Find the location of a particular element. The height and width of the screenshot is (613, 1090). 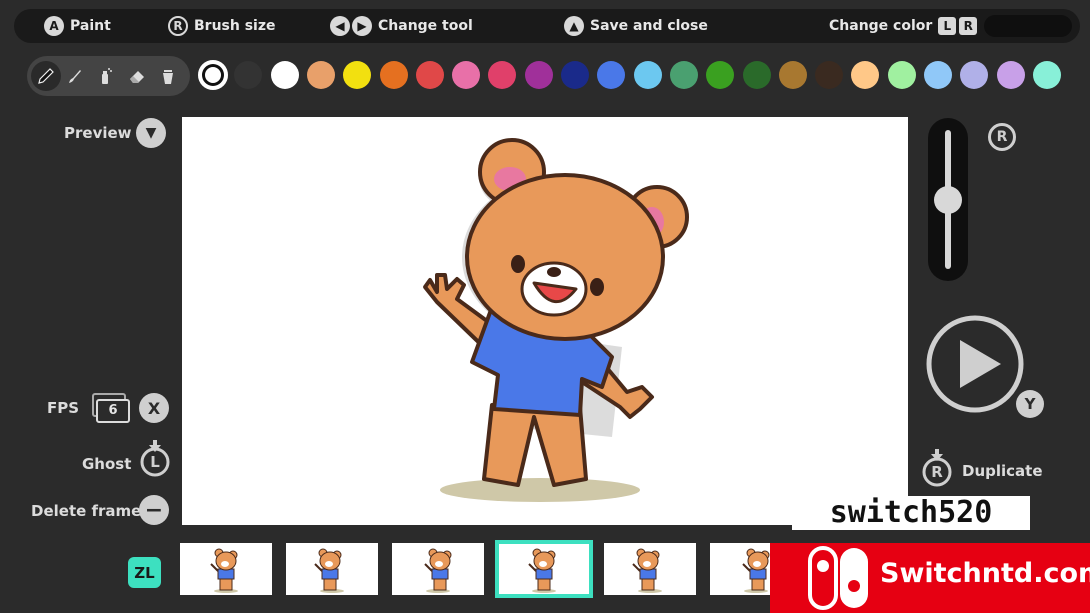

preview-label: Preview is located at coordinates (98, 133).